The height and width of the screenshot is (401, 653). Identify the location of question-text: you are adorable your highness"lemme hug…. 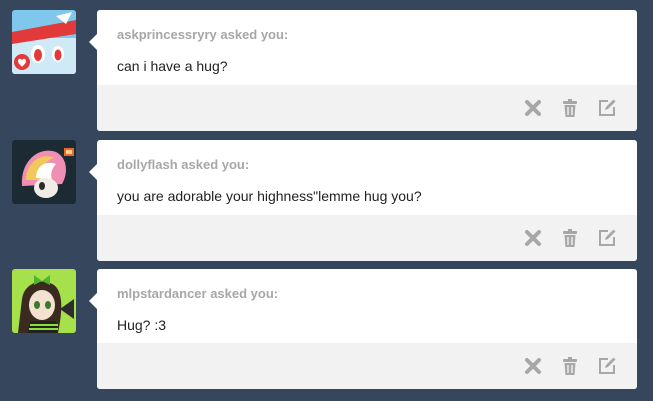
(269, 196).